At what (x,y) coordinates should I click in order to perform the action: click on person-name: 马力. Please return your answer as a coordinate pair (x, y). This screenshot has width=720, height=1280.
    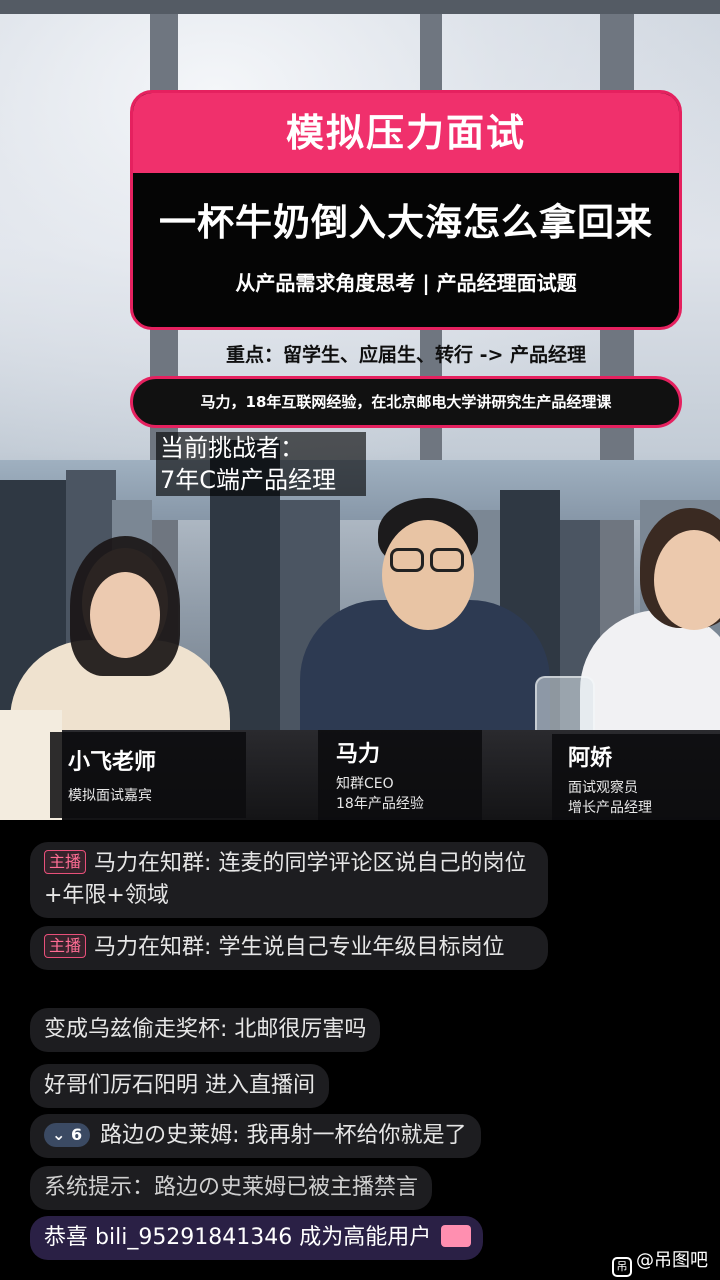
    Looking at the image, I should click on (358, 754).